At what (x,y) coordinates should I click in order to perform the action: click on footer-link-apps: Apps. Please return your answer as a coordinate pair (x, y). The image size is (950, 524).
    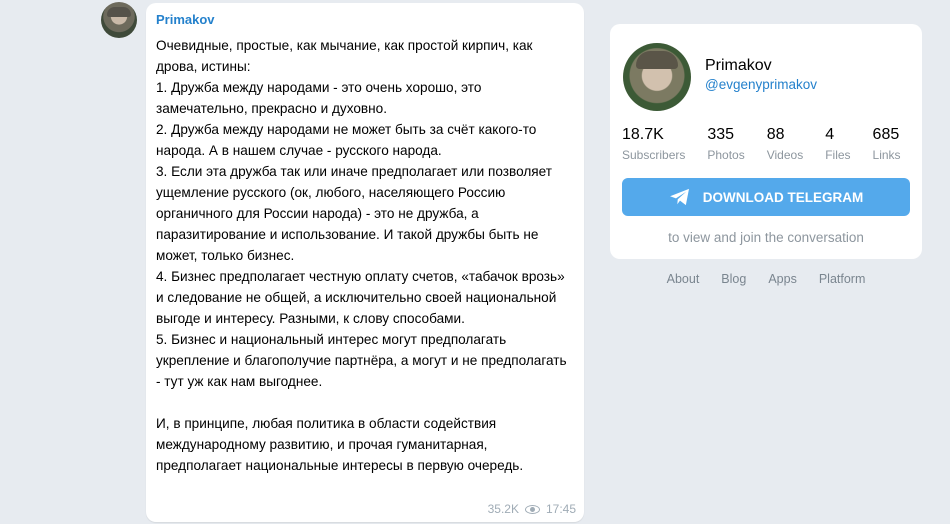
    Looking at the image, I should click on (782, 279).